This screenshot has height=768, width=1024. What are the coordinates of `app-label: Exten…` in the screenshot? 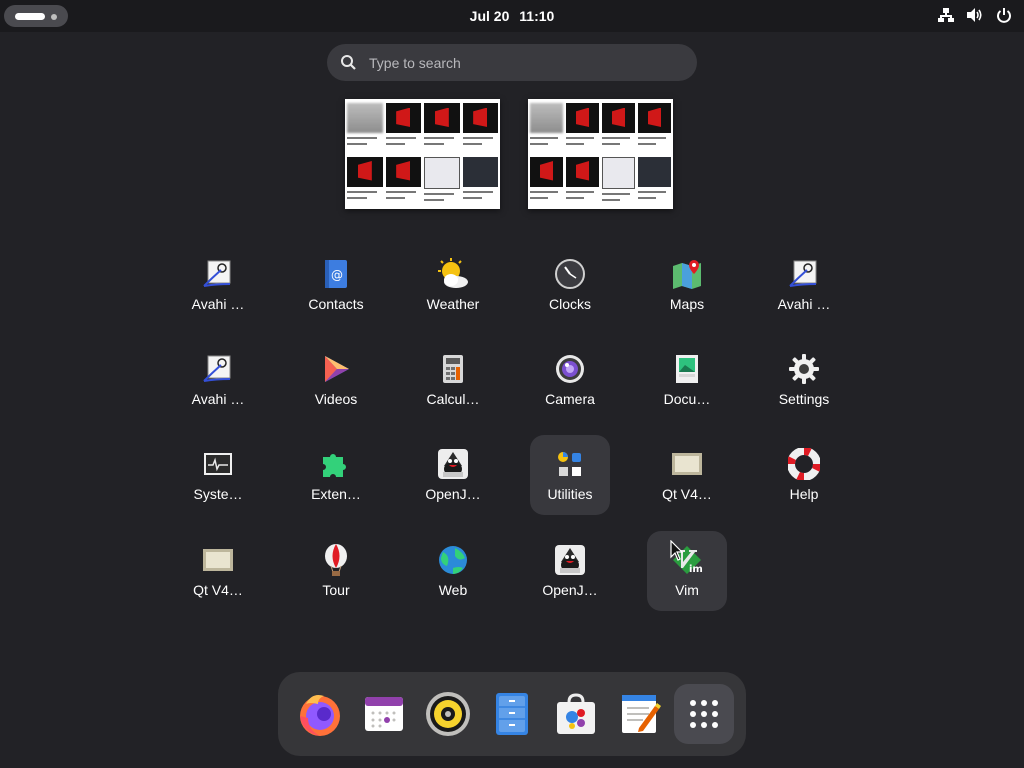 It's located at (336, 494).